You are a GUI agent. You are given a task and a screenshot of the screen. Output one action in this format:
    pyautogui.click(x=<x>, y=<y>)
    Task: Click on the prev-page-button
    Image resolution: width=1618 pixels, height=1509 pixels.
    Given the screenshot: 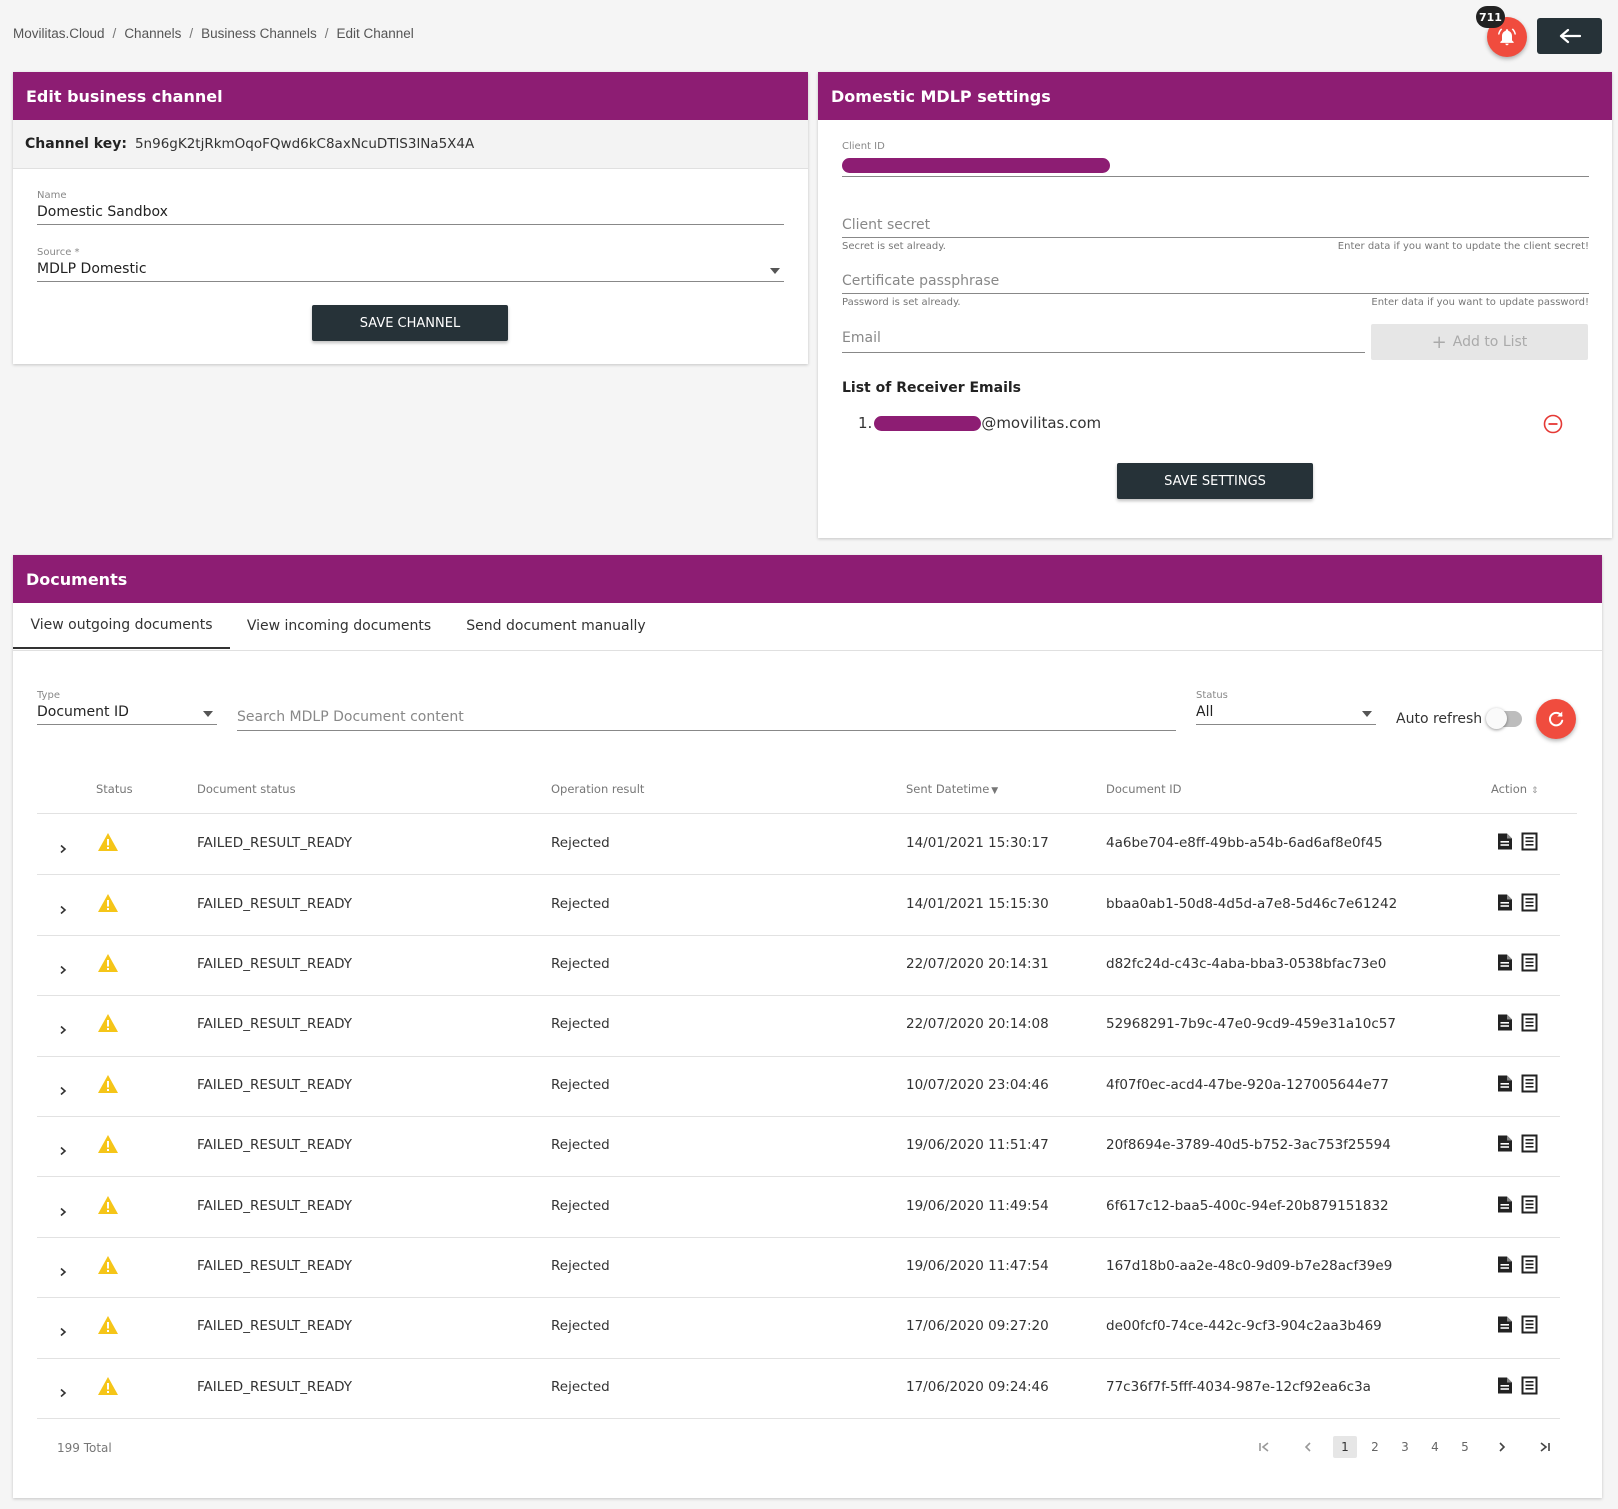 What is the action you would take?
    pyautogui.click(x=1308, y=1447)
    